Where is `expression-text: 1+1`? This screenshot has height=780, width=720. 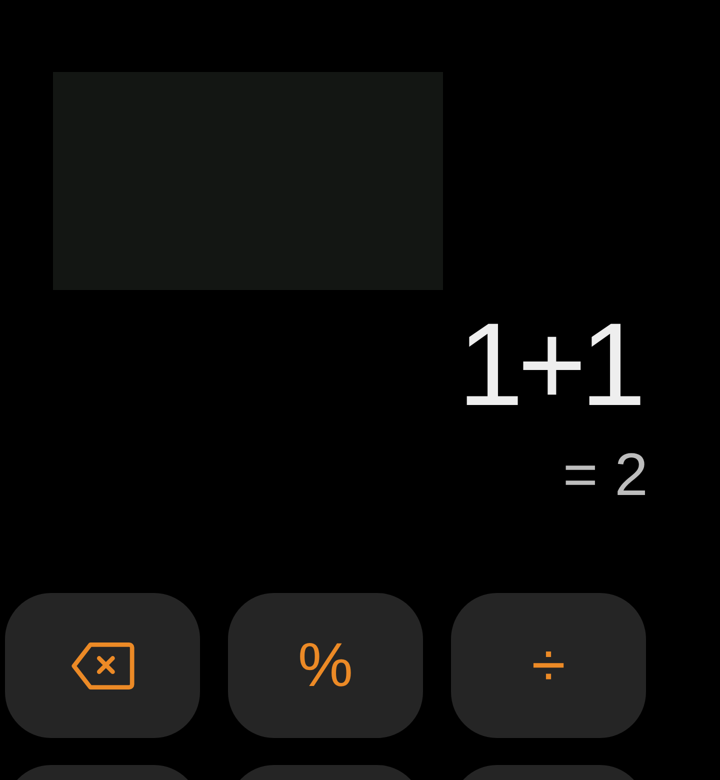
expression-text: 1+1 is located at coordinates (549, 365).